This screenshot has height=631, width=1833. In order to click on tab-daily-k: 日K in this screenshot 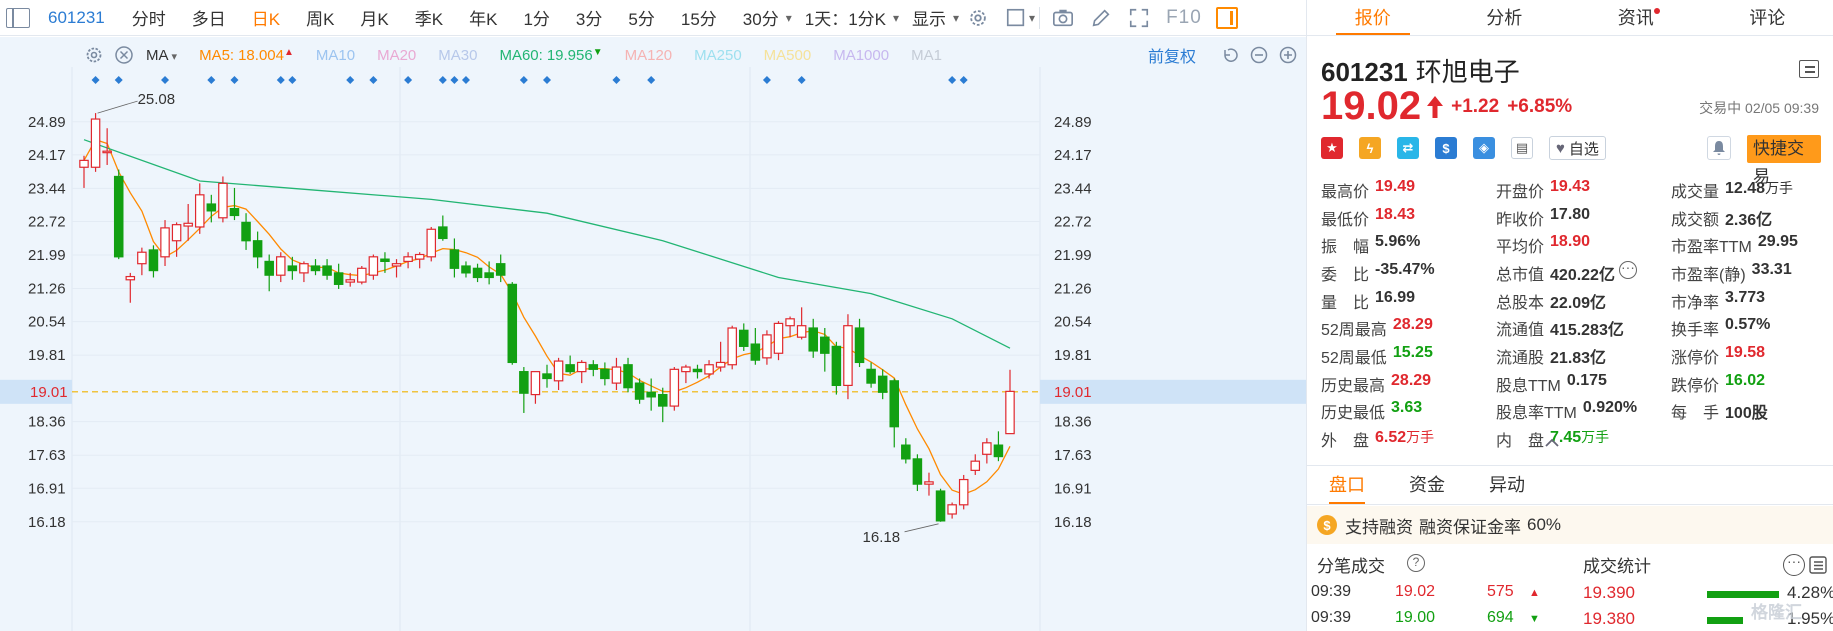, I will do `click(266, 17)`.